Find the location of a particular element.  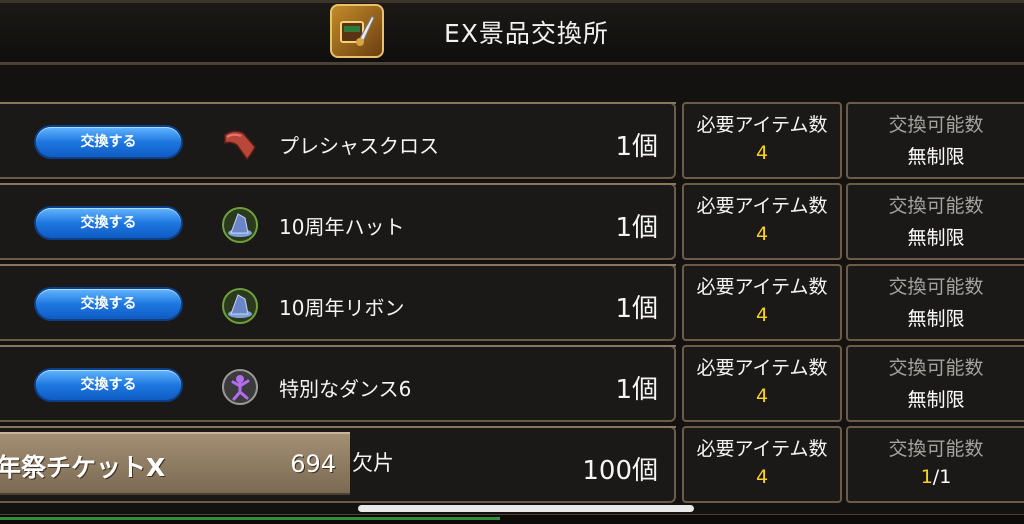

ticket-banner: 年祭チケットX 694 is located at coordinates (175, 463).